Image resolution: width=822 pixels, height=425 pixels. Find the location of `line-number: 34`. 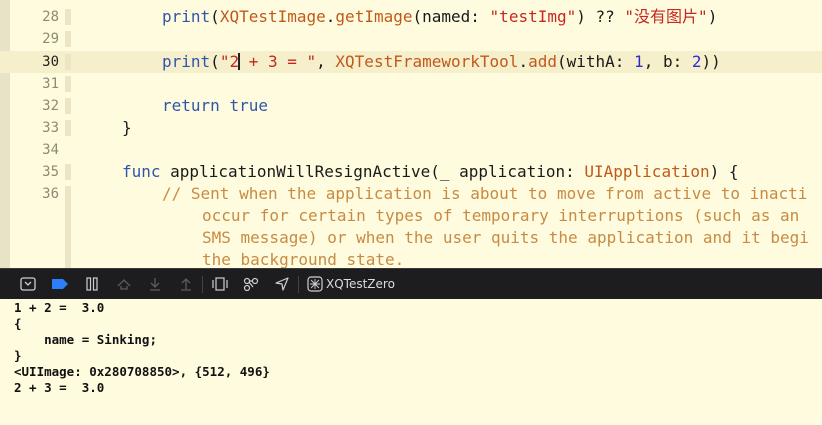

line-number: 34 is located at coordinates (50, 150).